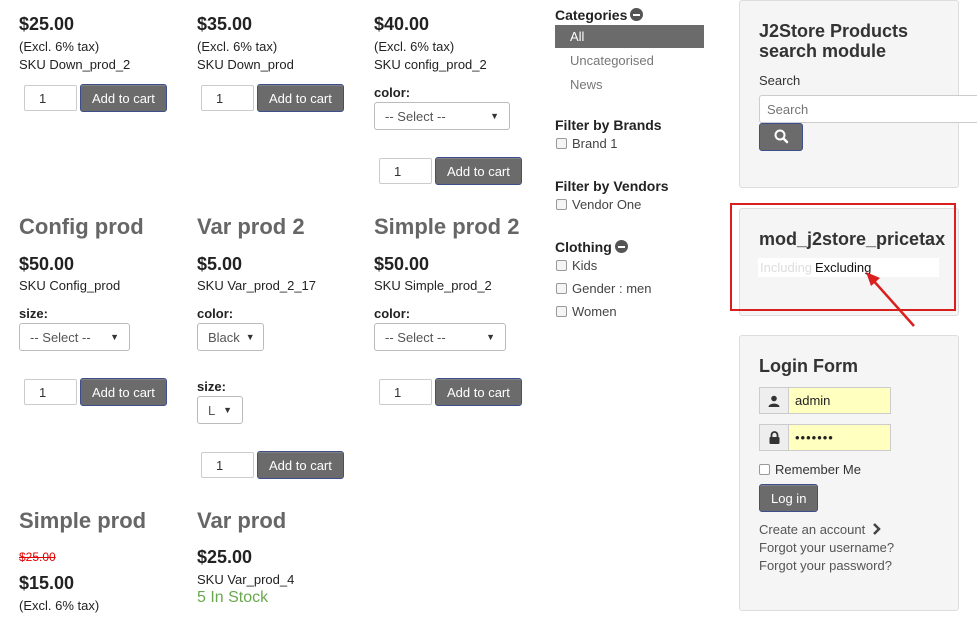 The width and height of the screenshot is (977, 619). I want to click on product-title: Simple prod 2, so click(446, 227).